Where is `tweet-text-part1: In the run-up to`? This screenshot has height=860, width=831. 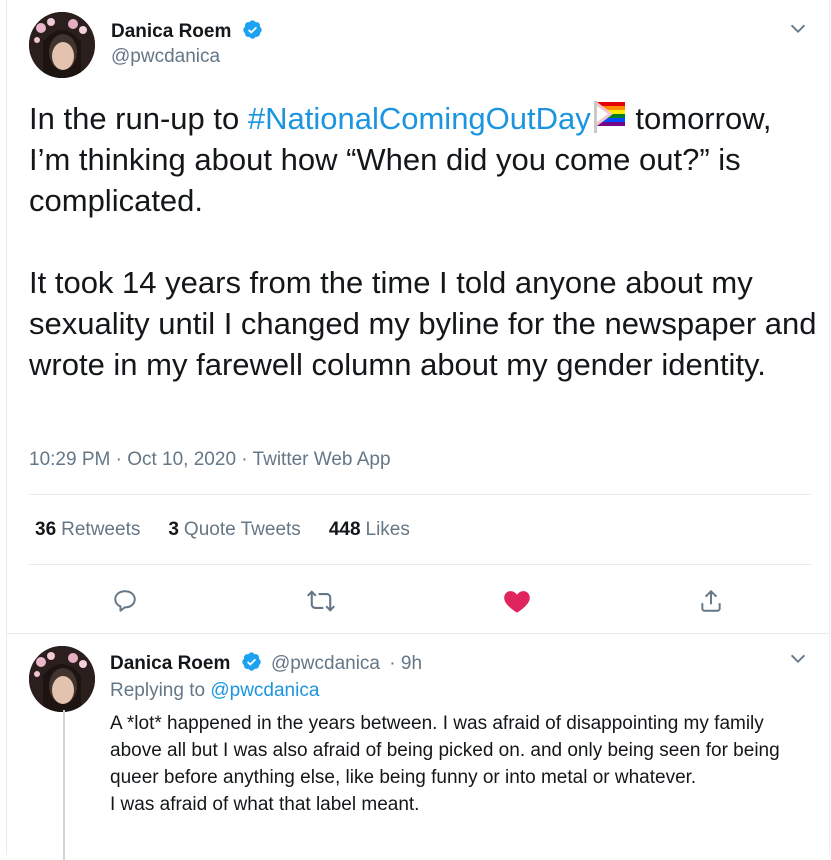
tweet-text-part1: In the run-up to is located at coordinates (138, 118).